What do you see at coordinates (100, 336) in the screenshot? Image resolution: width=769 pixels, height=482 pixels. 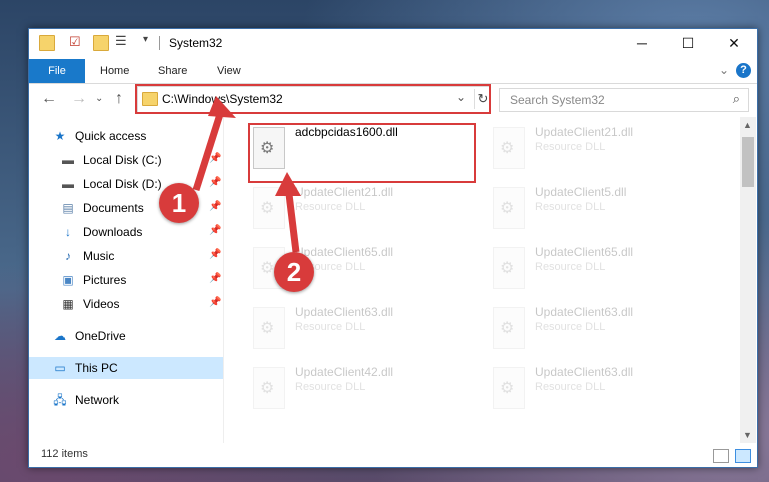 I see `sidebar-item-label: OneDrive` at bounding box center [100, 336].